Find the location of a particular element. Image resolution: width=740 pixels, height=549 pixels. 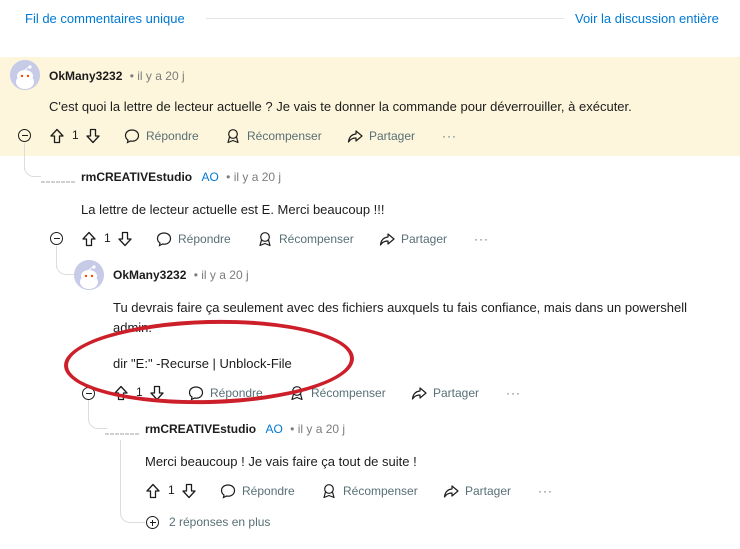

single-thread-link: Fil de commentaires unique is located at coordinates (105, 18).